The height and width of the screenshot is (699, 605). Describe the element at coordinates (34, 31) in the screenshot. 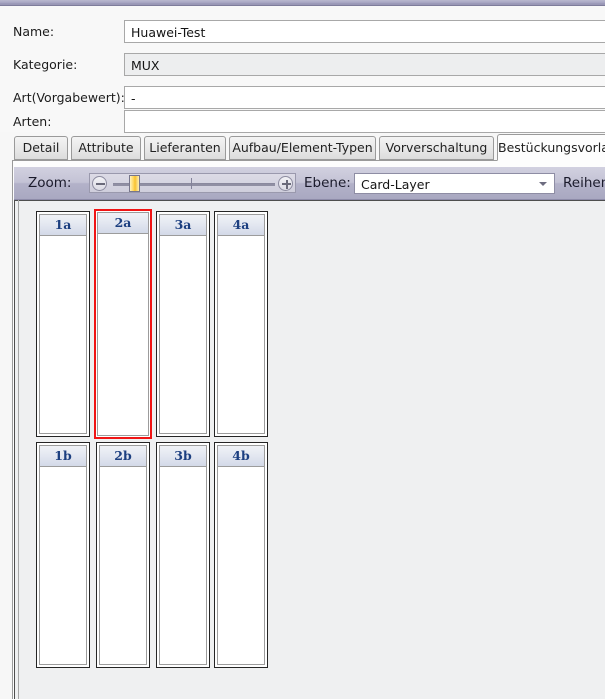

I see `label-name: Name:` at that location.